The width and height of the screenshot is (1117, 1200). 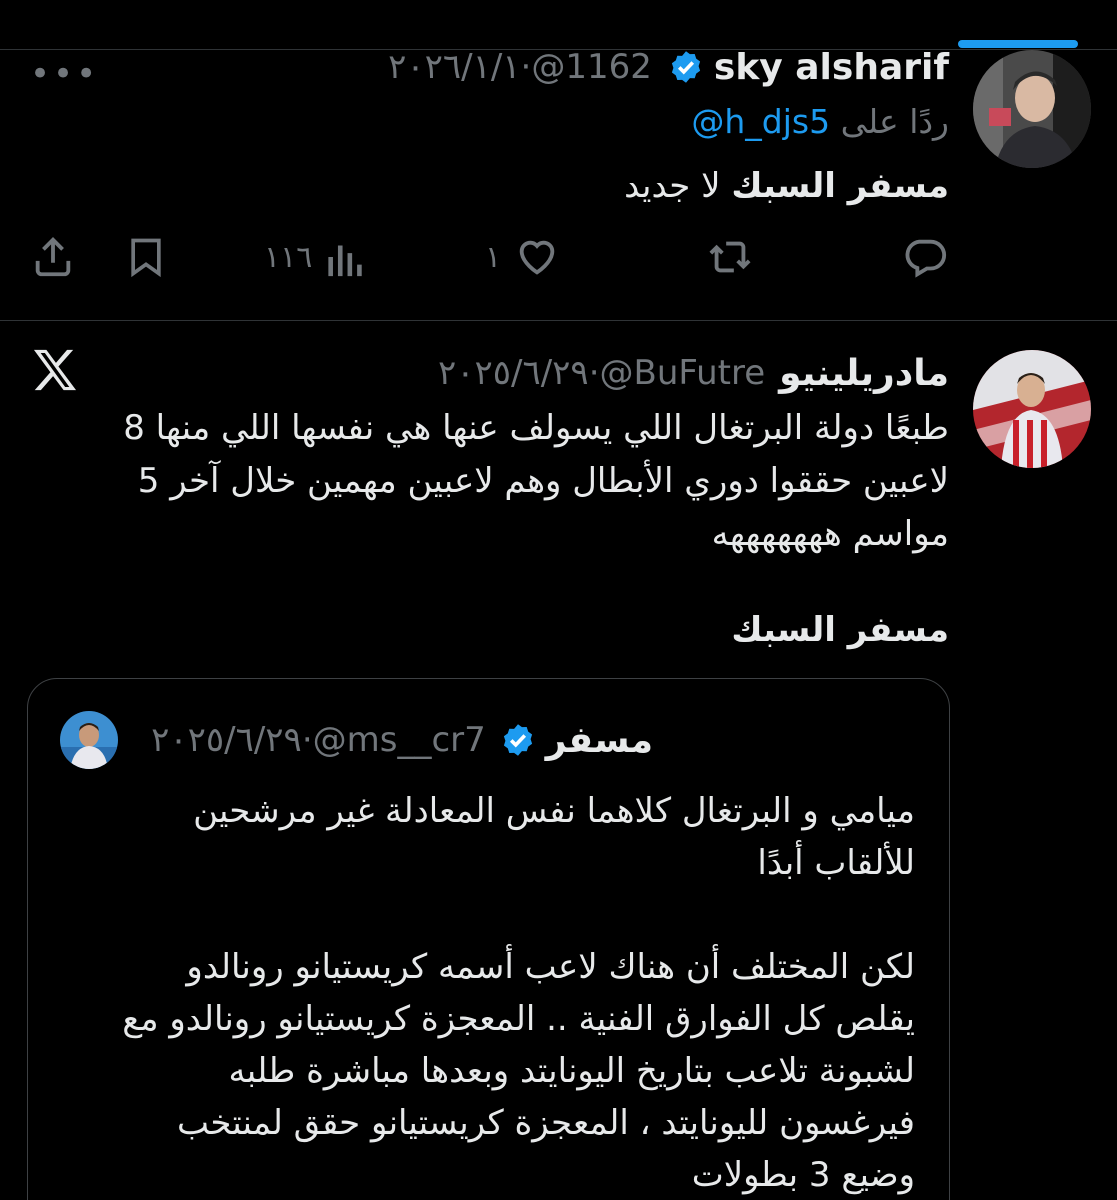 I want to click on quote-date: ٢٠٢٥/٦/٢٩, so click(x=226, y=740).